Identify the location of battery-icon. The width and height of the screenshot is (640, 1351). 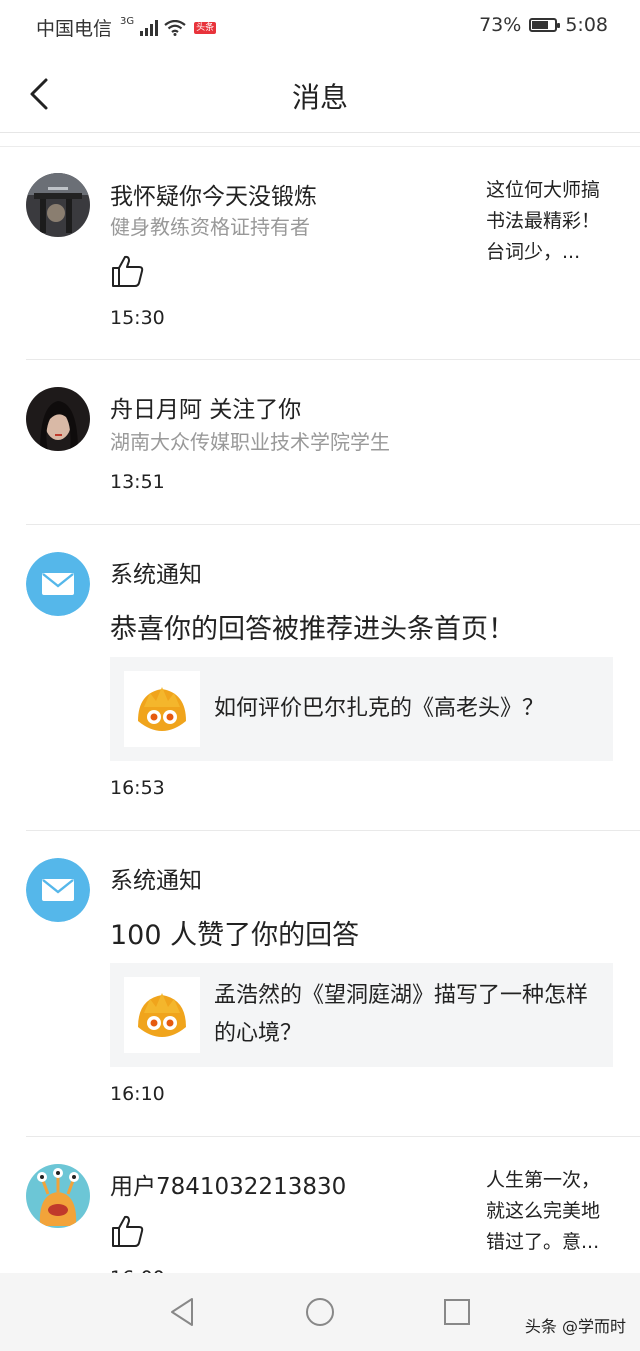
(545, 25).